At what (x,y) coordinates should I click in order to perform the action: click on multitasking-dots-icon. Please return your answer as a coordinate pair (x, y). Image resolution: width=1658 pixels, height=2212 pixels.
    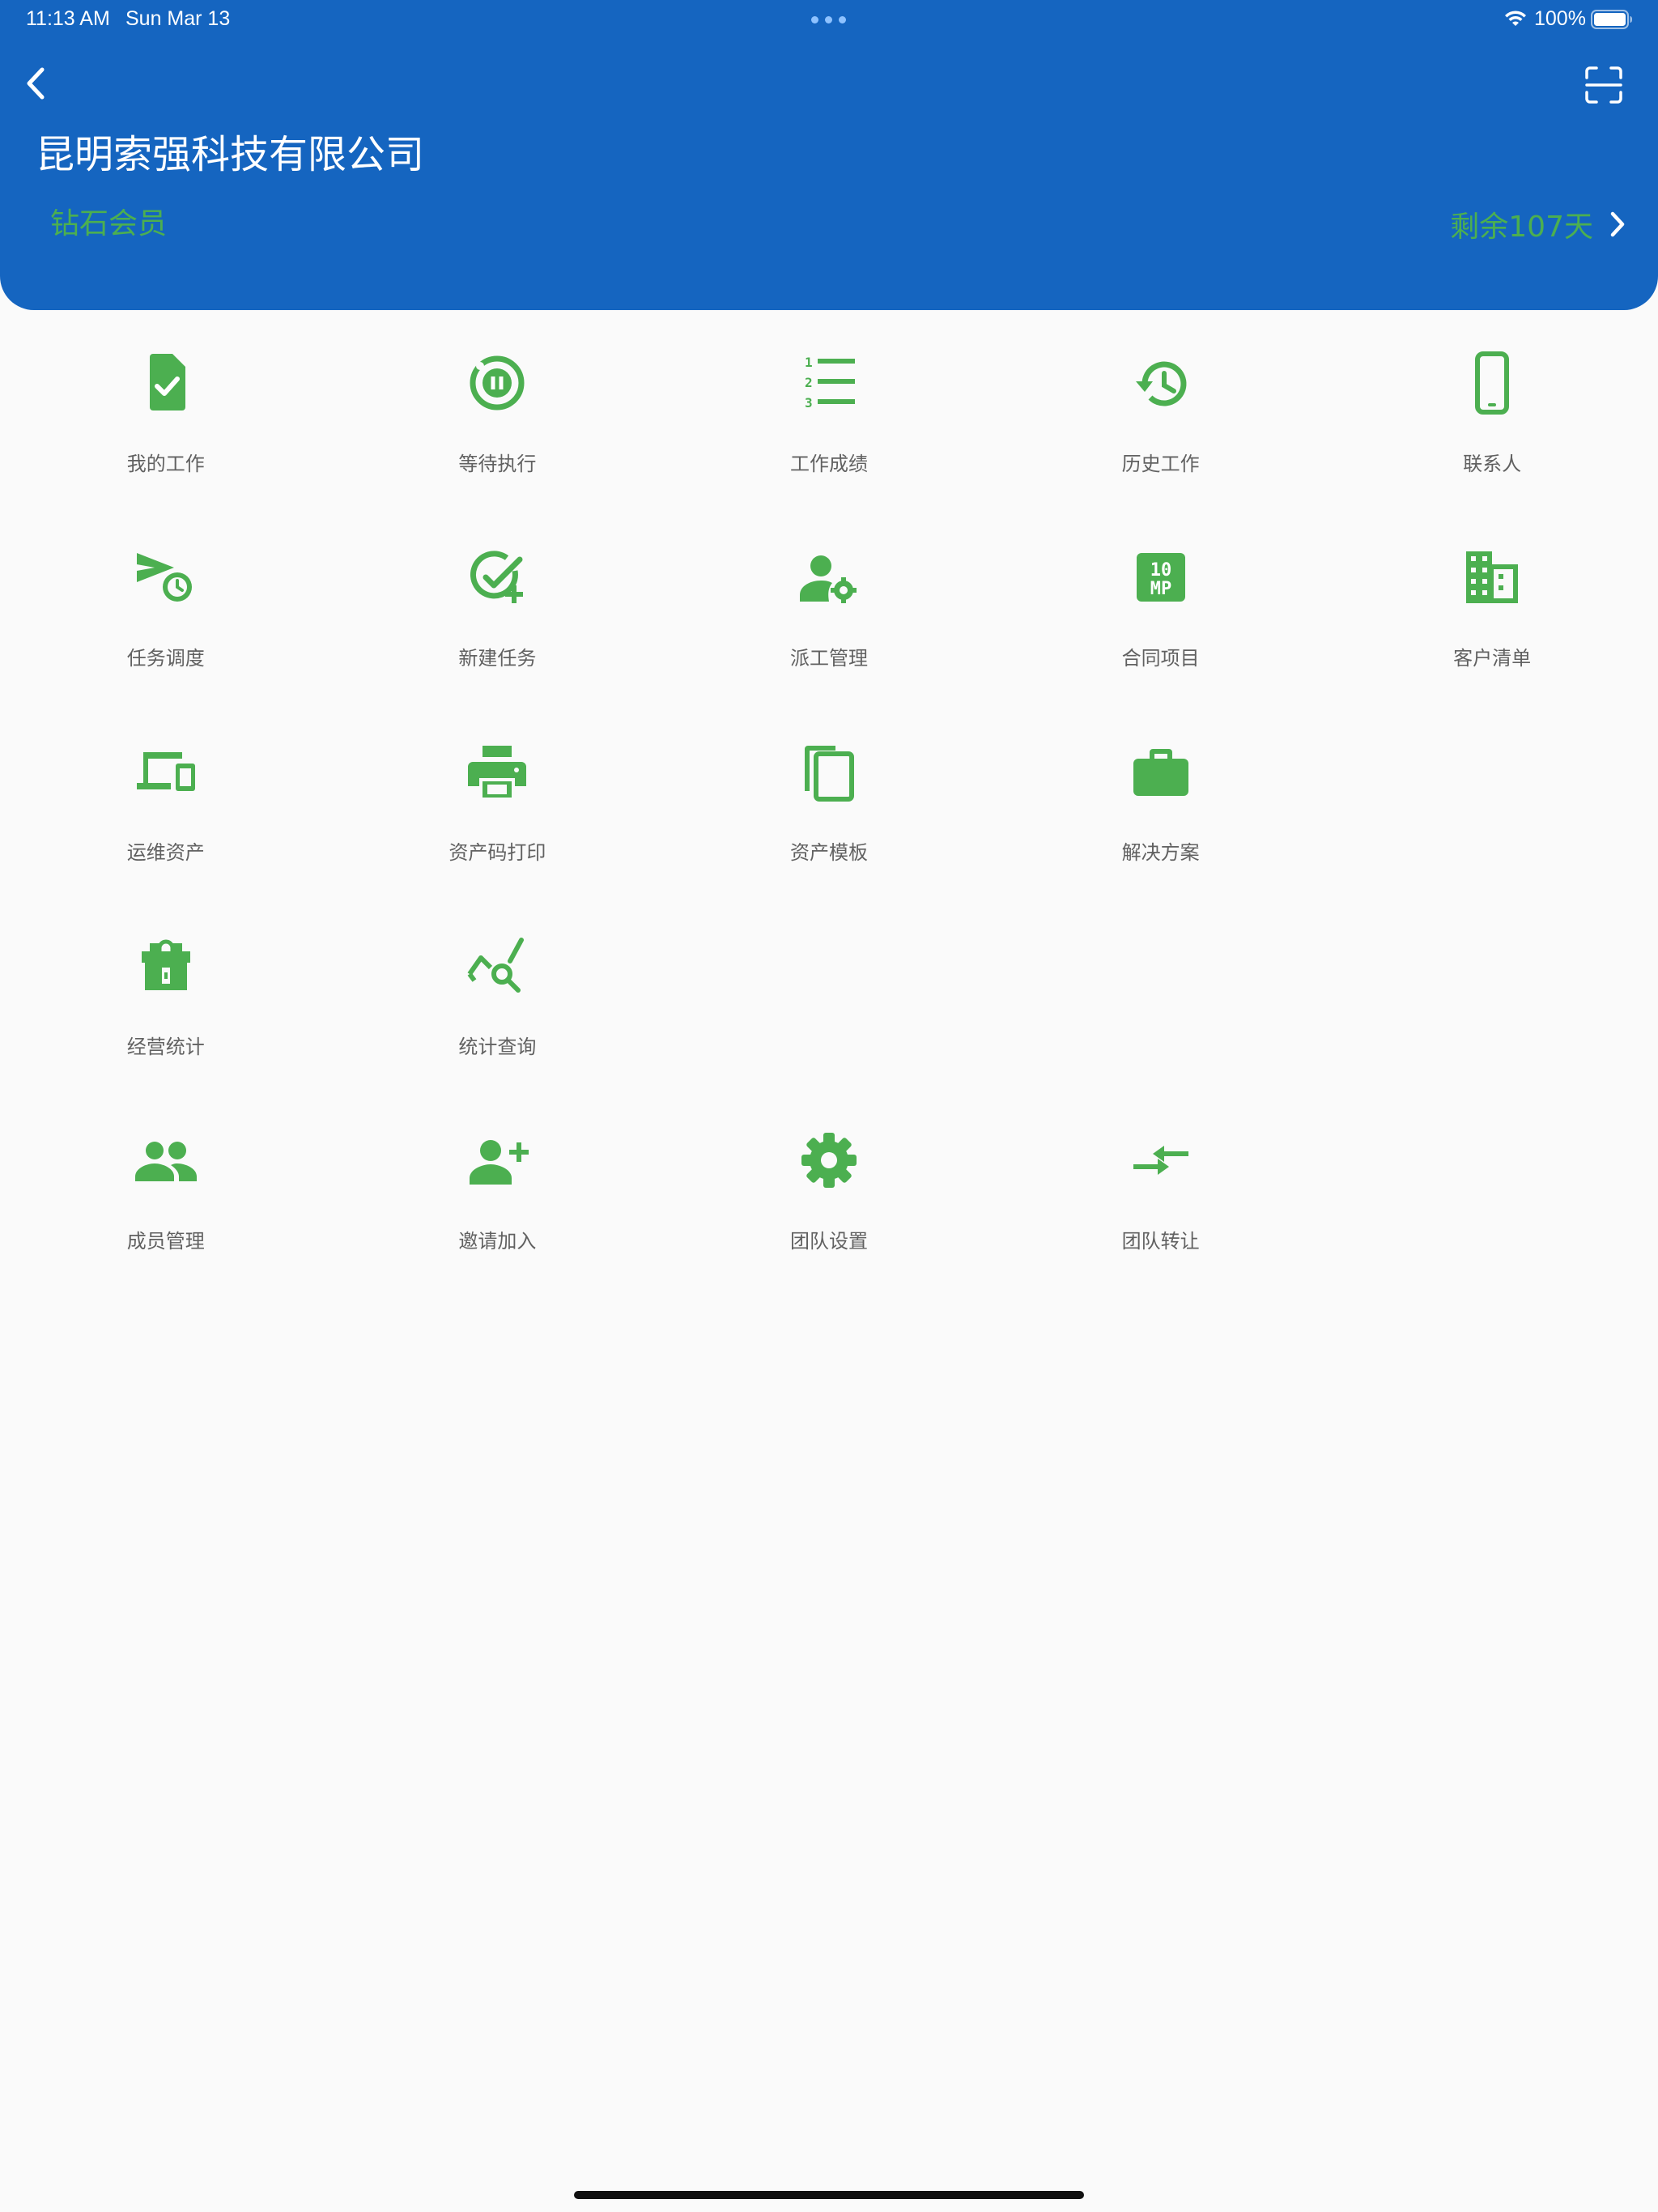
    Looking at the image, I should click on (829, 20).